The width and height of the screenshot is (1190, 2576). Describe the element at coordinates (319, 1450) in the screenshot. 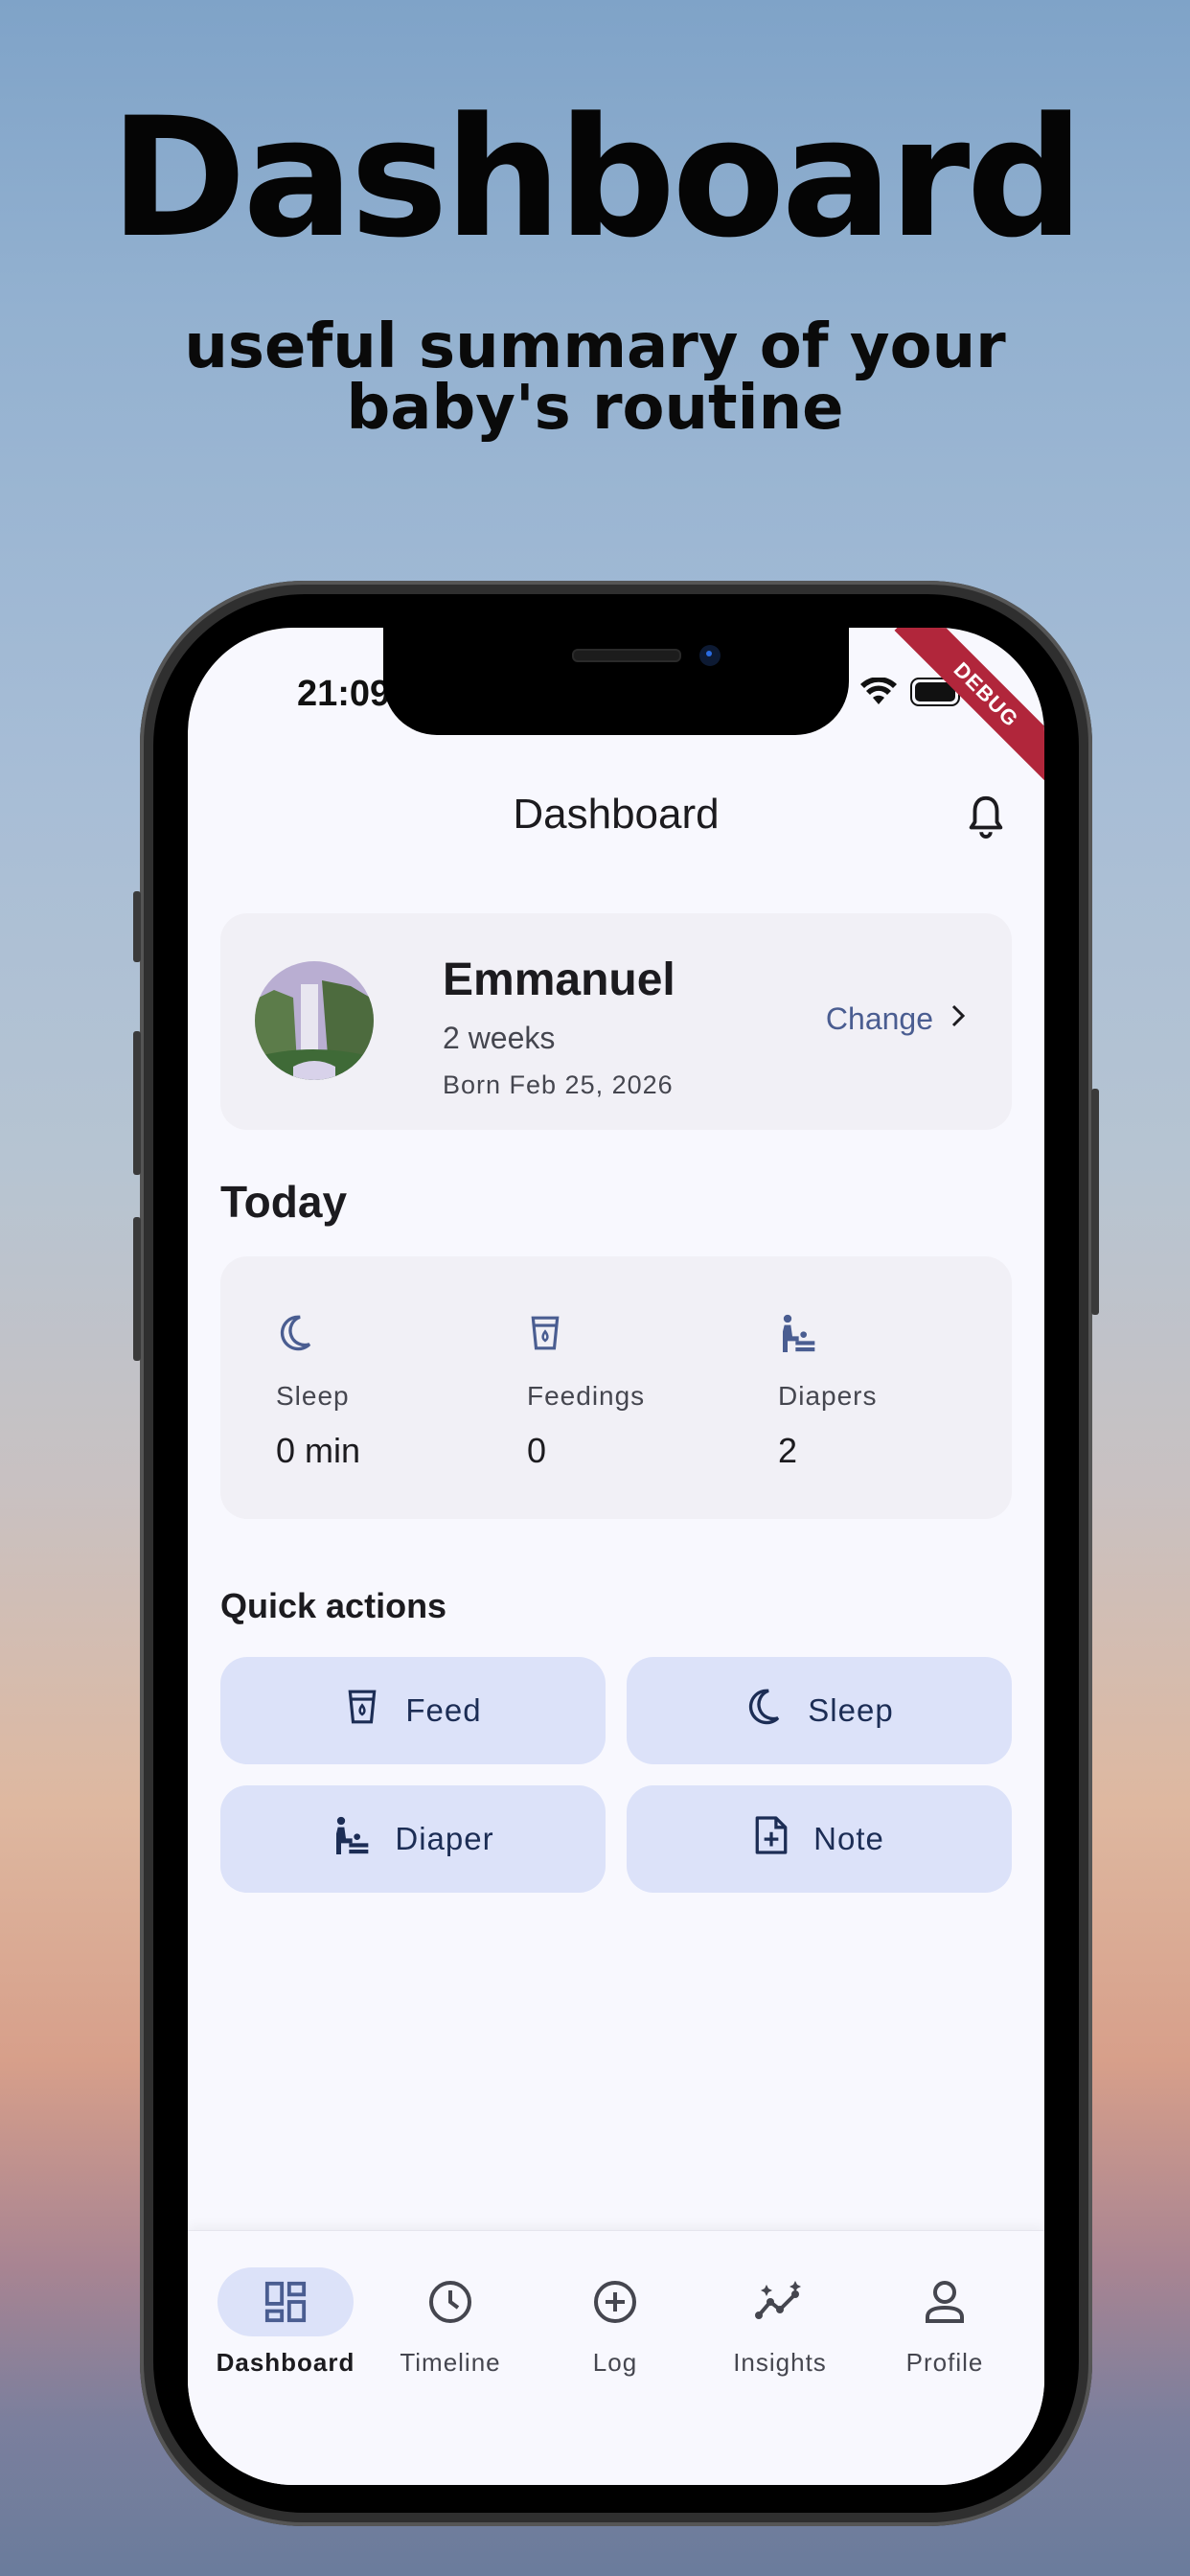

I see `stat-value: 0 min` at that location.